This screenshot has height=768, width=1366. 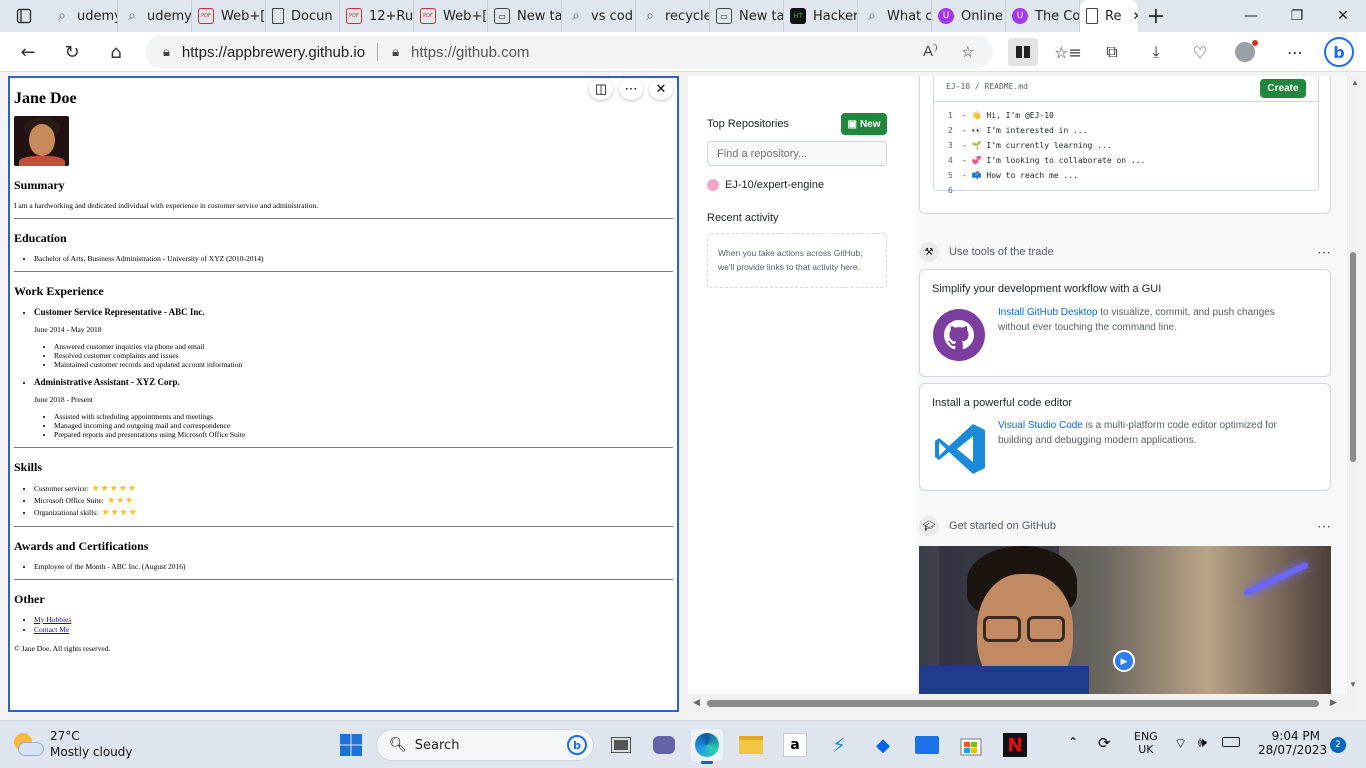 I want to click on new-repo-button: ▣ New, so click(x=864, y=124).